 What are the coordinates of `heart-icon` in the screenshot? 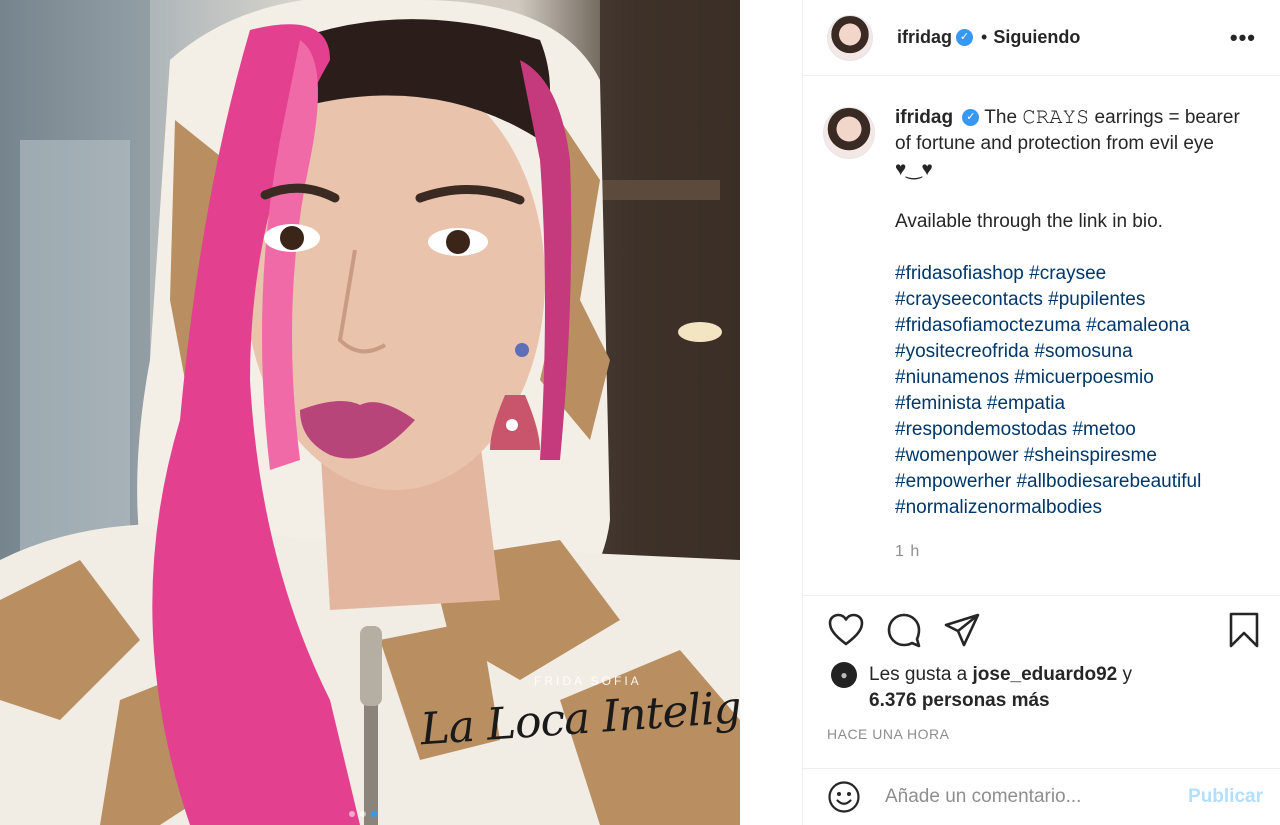 It's located at (846, 630).